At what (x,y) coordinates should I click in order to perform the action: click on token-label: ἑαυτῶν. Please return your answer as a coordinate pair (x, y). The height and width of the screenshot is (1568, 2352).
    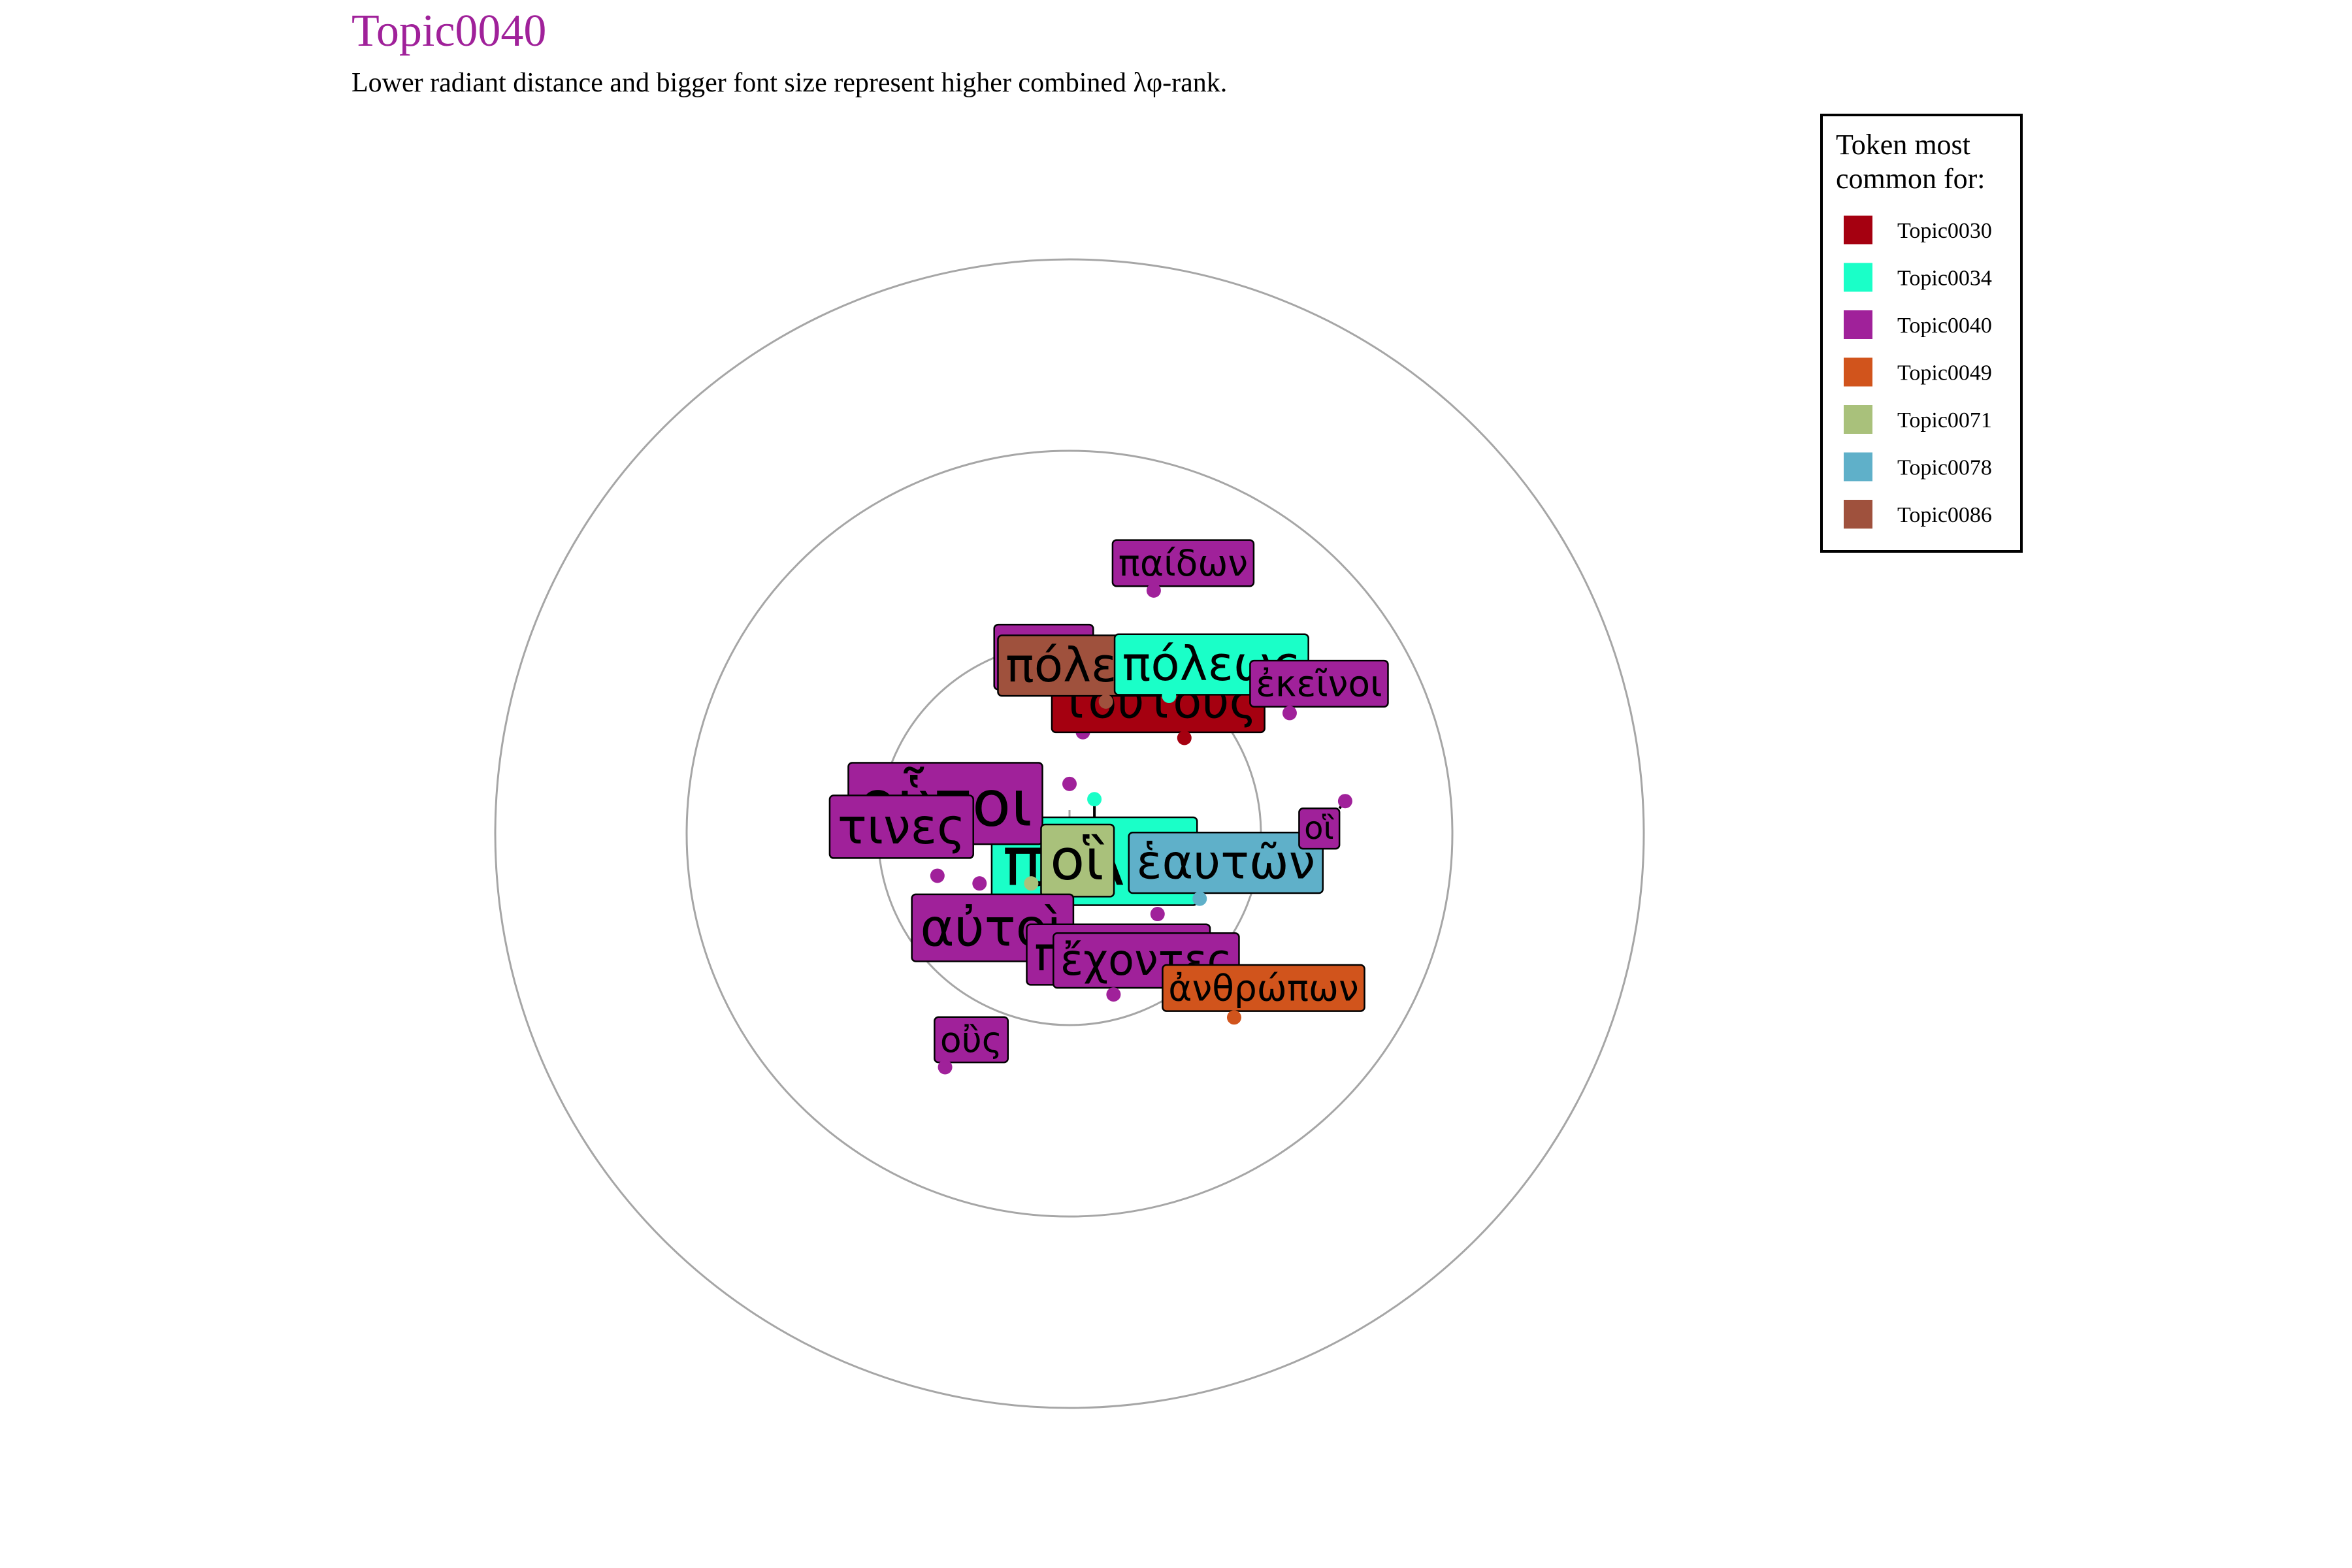
    Looking at the image, I should click on (1225, 863).